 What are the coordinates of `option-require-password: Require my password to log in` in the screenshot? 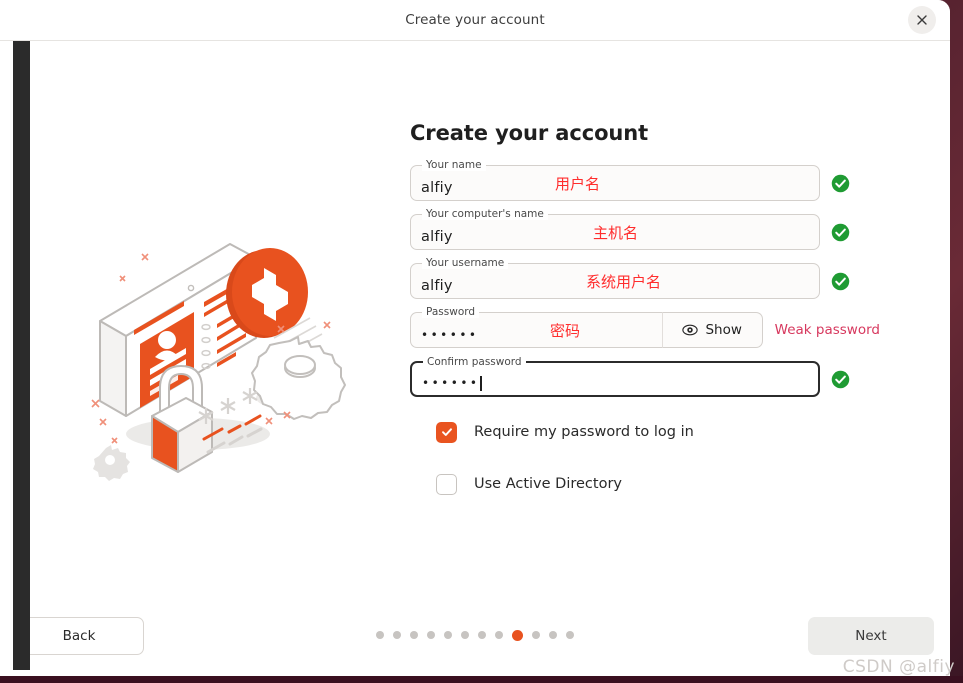 It's located at (658, 432).